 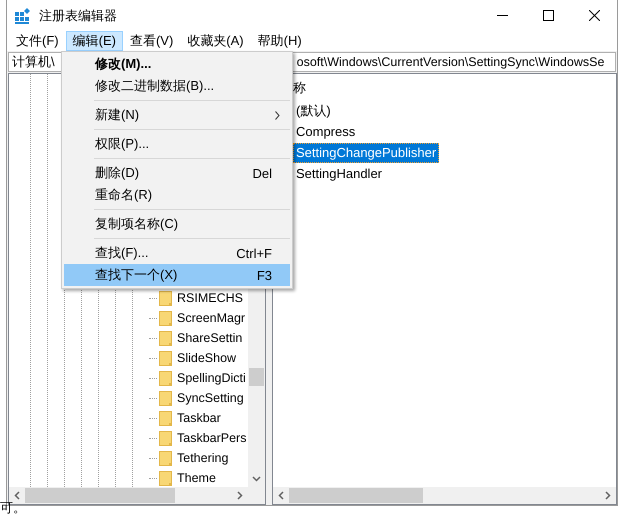 What do you see at coordinates (13, 507) in the screenshot?
I see `page-text: 可。` at bounding box center [13, 507].